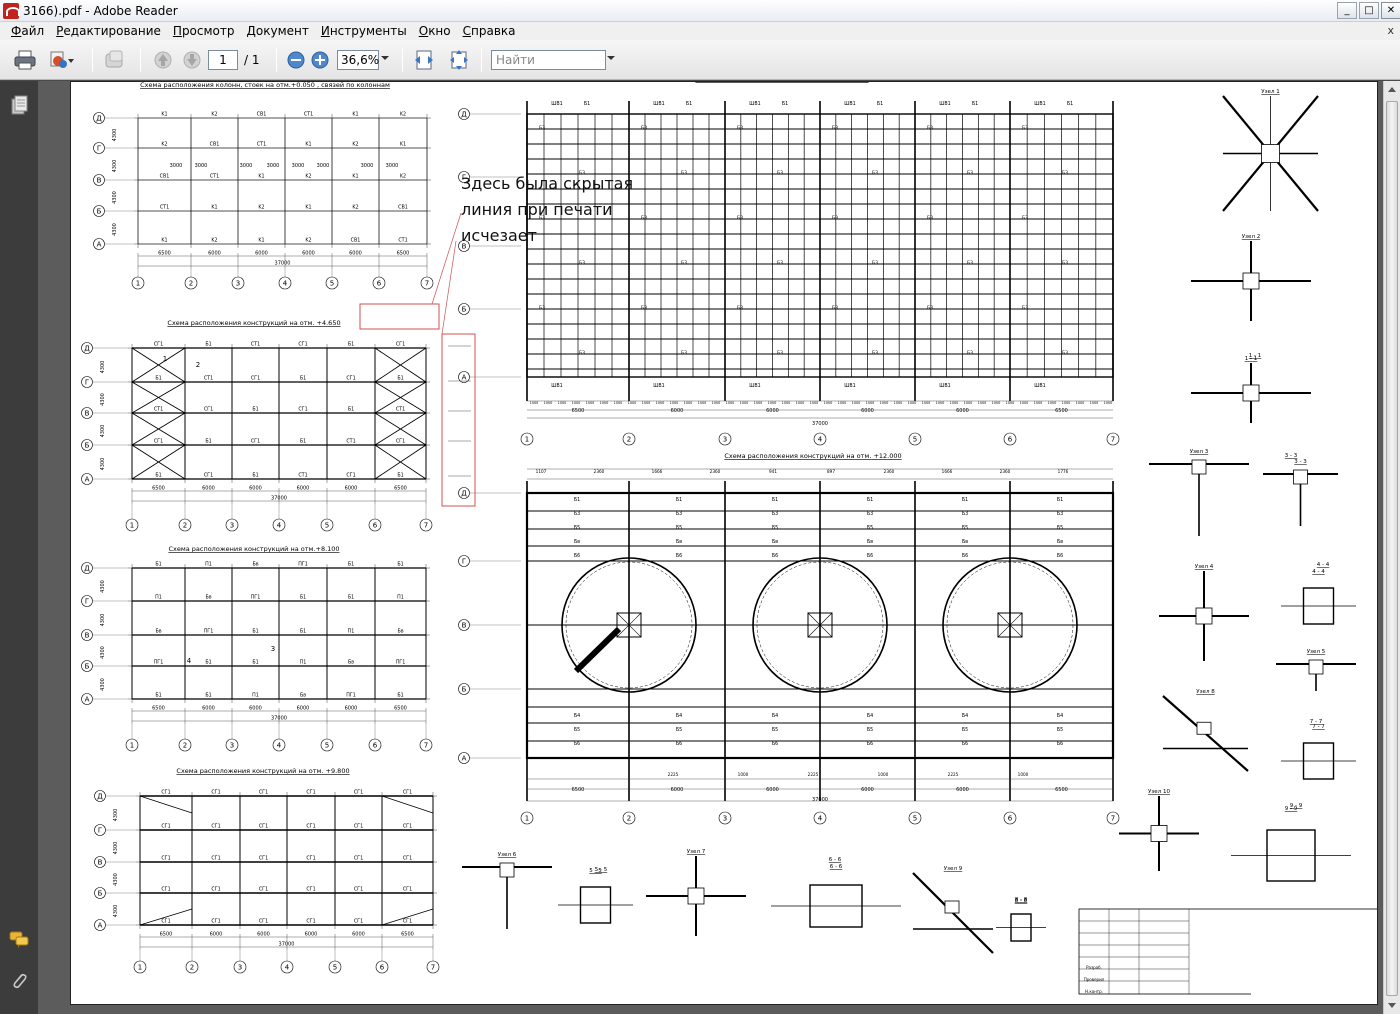 This screenshot has width=1400, height=1014. I want to click on element-mark: СВ1, so click(215, 145).